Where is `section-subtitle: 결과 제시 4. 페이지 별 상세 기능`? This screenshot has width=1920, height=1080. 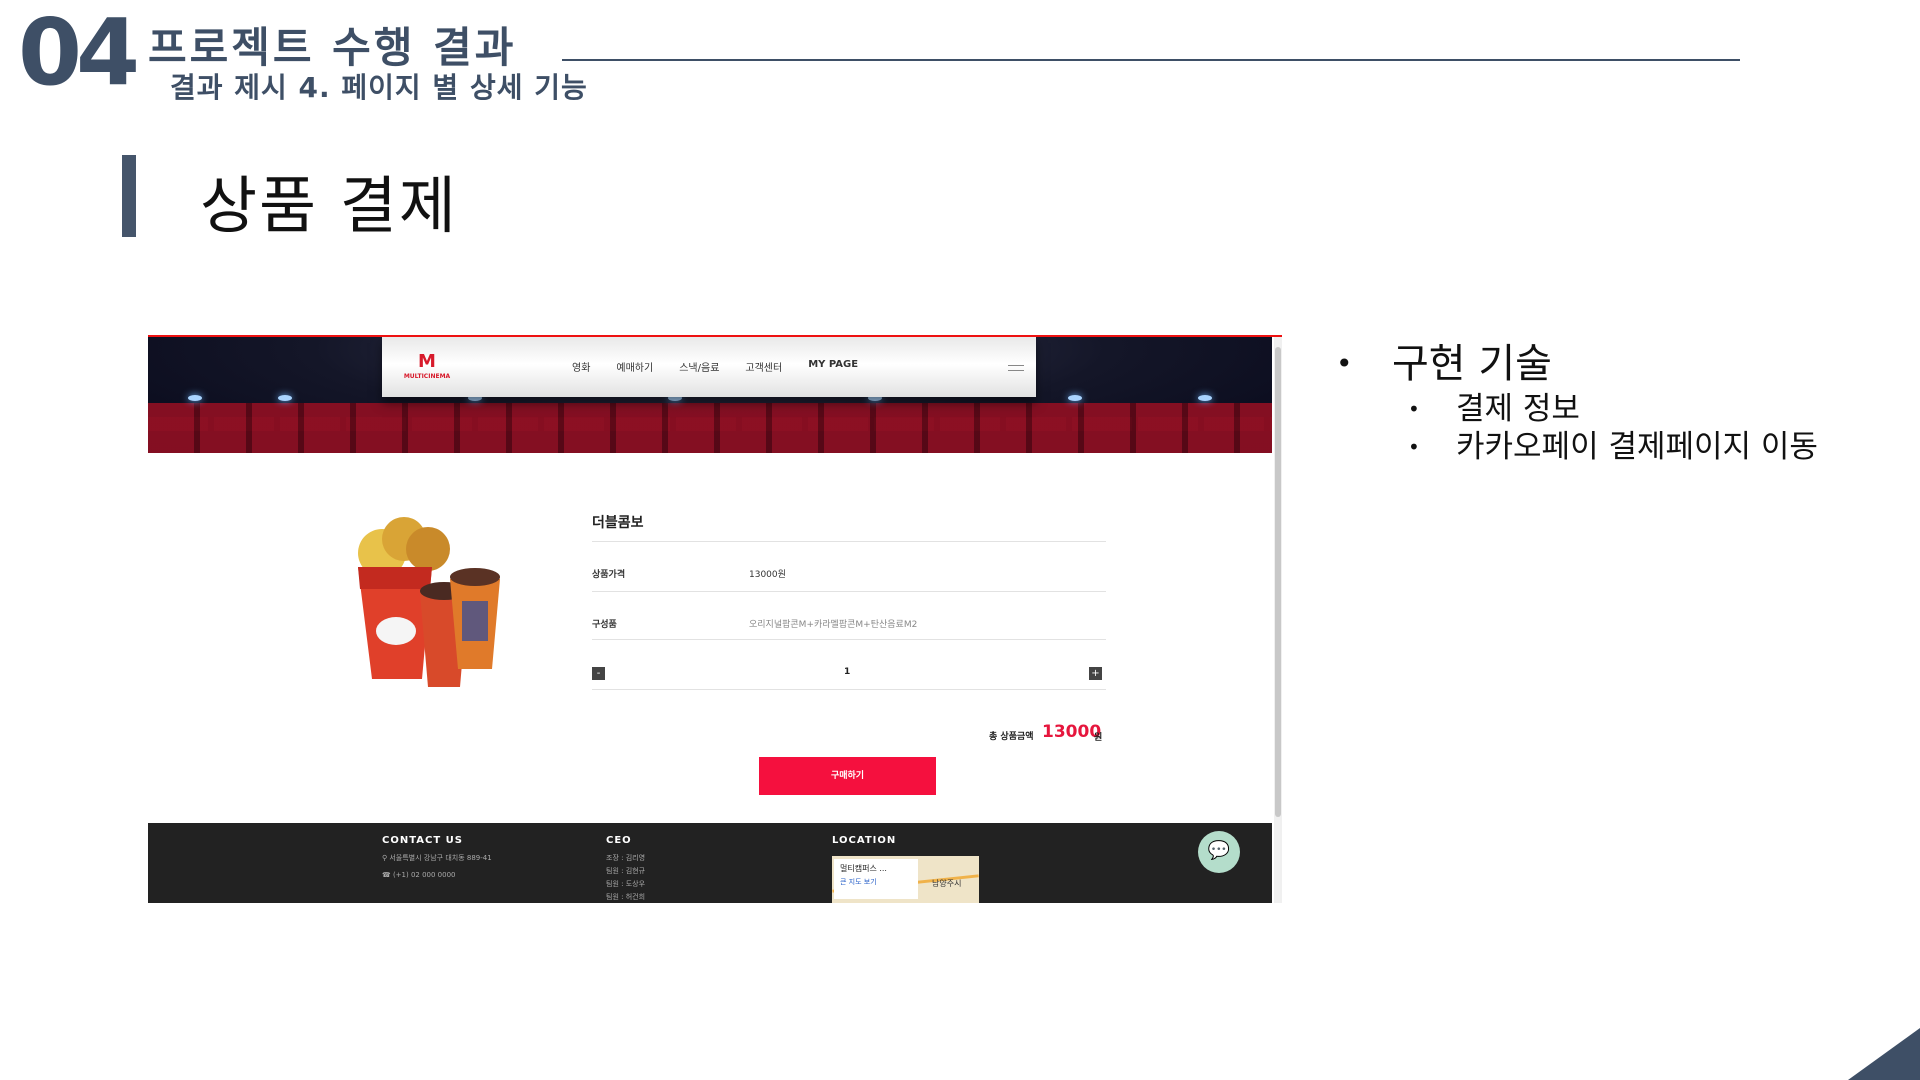
section-subtitle: 결과 제시 4. 페이지 별 상세 기능 is located at coordinates (379, 87).